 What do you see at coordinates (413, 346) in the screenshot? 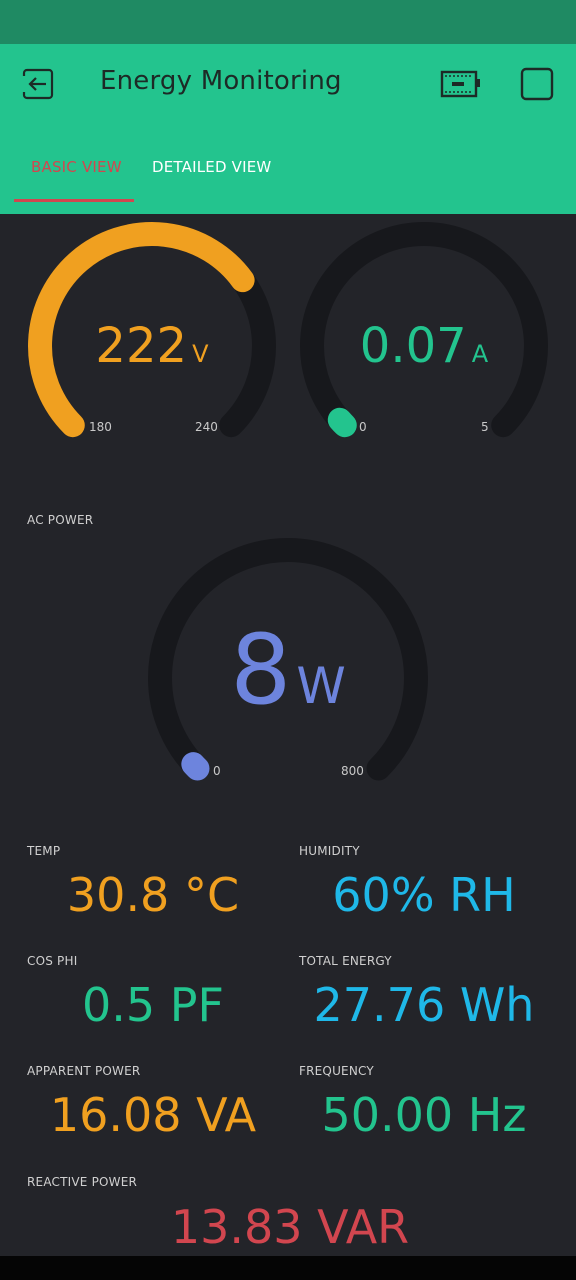
I see `current-value: 0.07` at bounding box center [413, 346].